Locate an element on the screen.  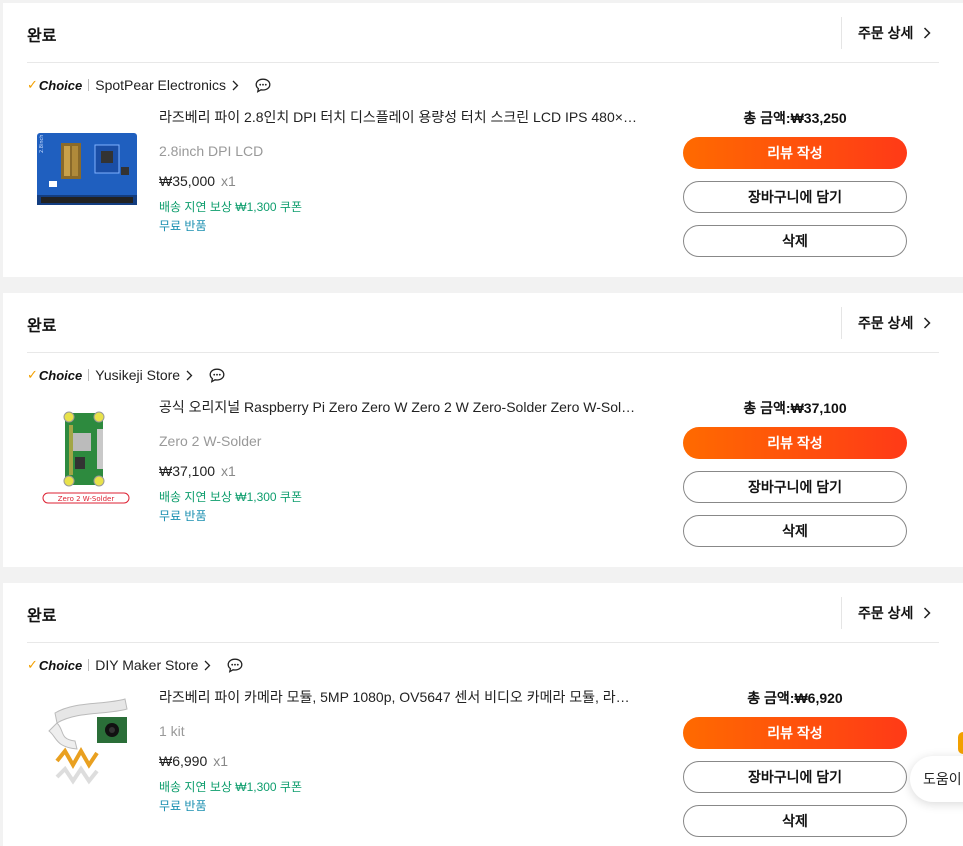
price-row: ₩6,990 x1 is located at coordinates (404, 761).